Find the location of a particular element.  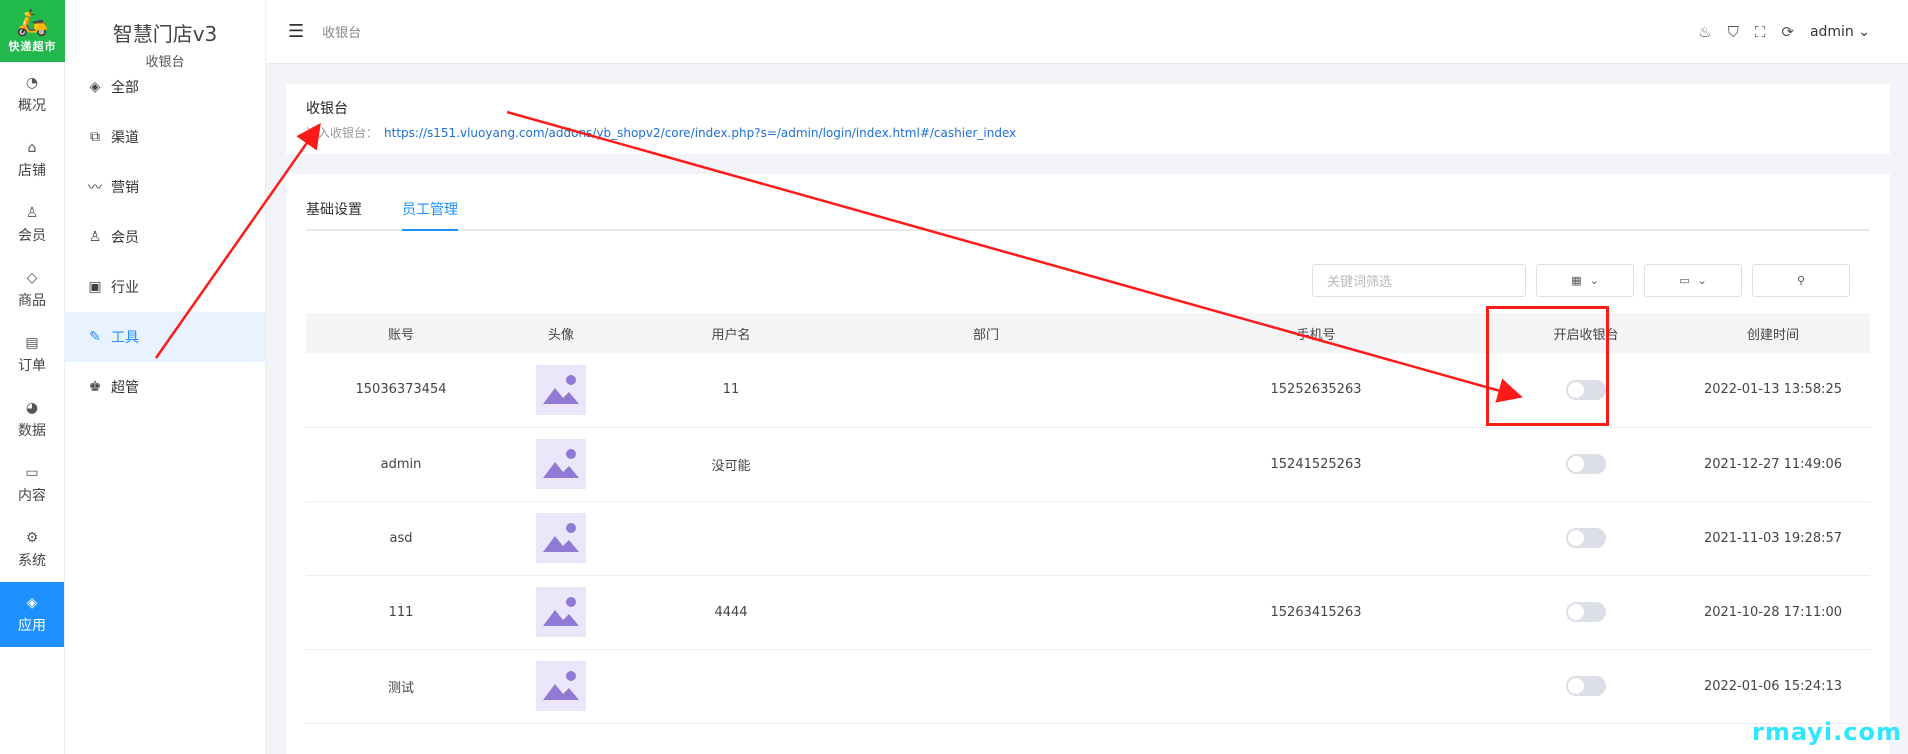

grid-icon: ▦ is located at coordinates (1576, 280).